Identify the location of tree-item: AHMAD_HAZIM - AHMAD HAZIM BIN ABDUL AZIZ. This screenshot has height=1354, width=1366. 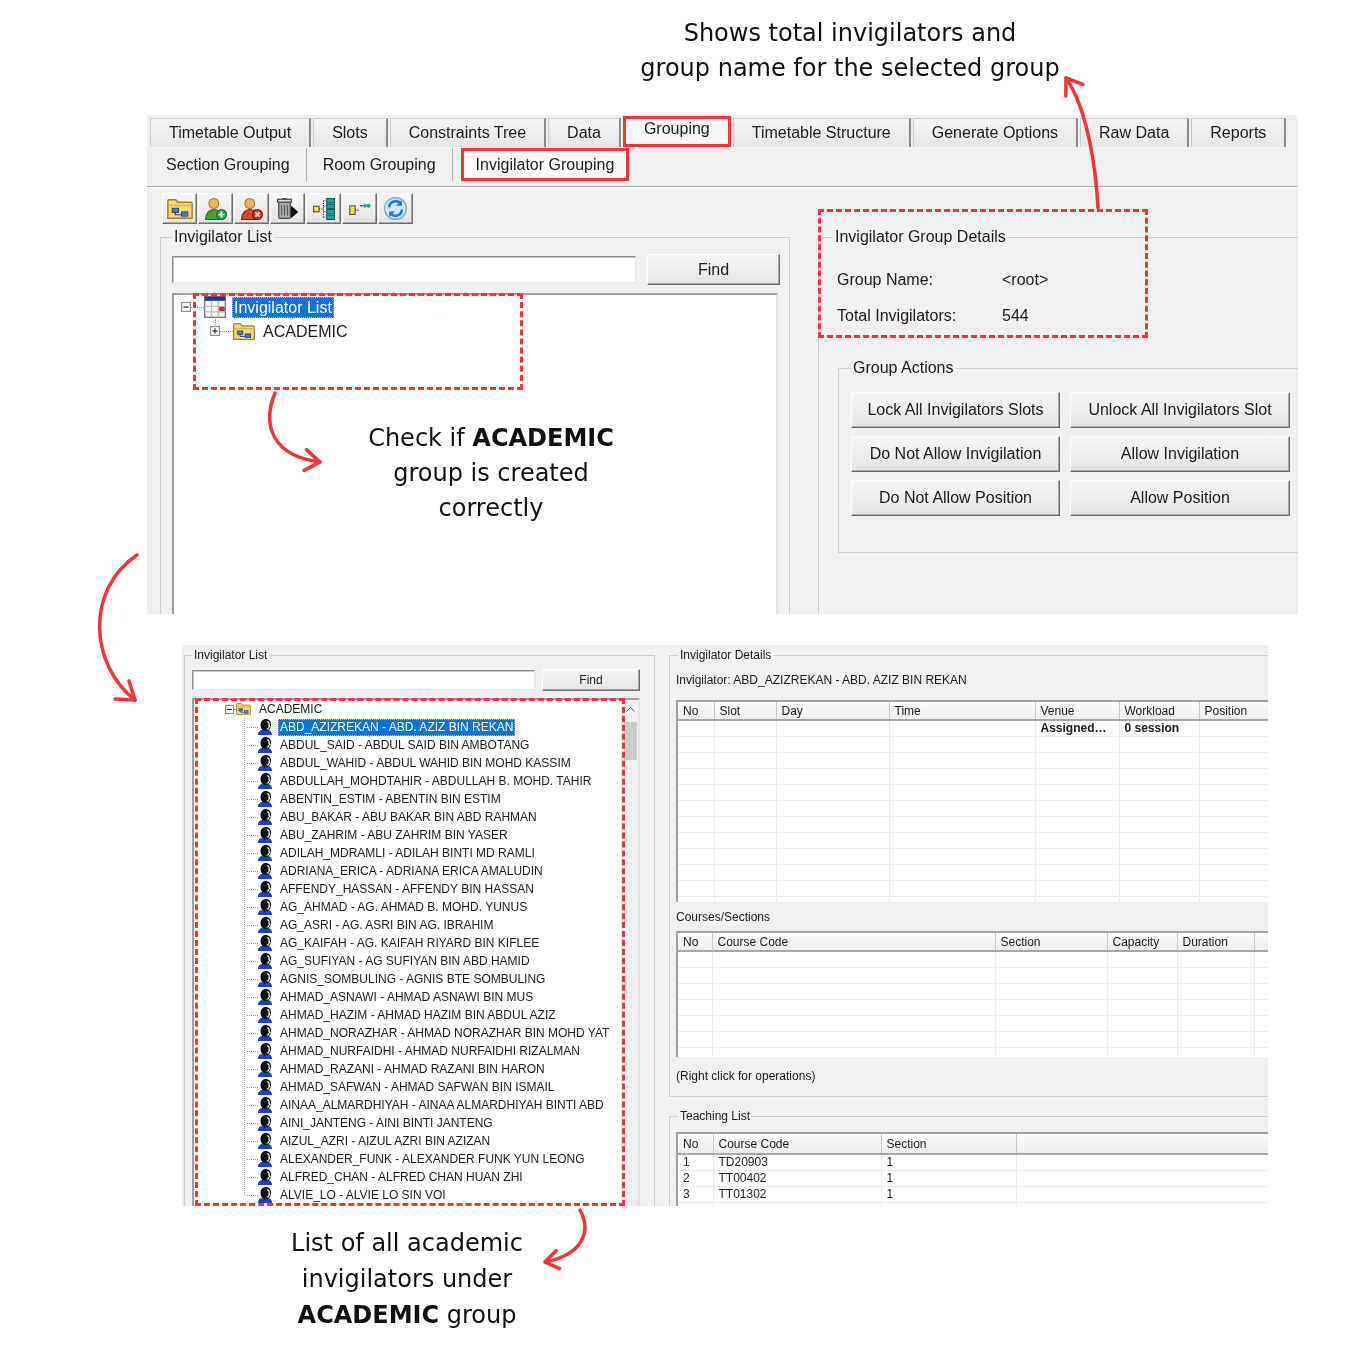
(418, 1015).